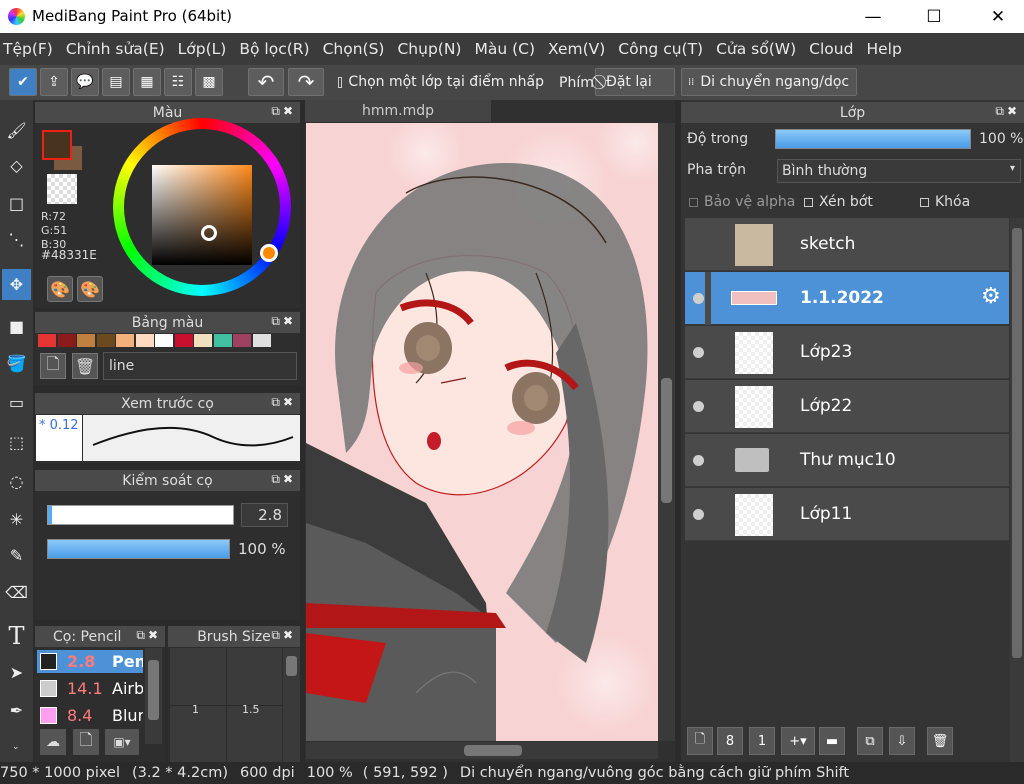 This screenshot has height=784, width=1024. Describe the element at coordinates (90, 289) in the screenshot. I see `color-settings-icon: 🎨` at that location.